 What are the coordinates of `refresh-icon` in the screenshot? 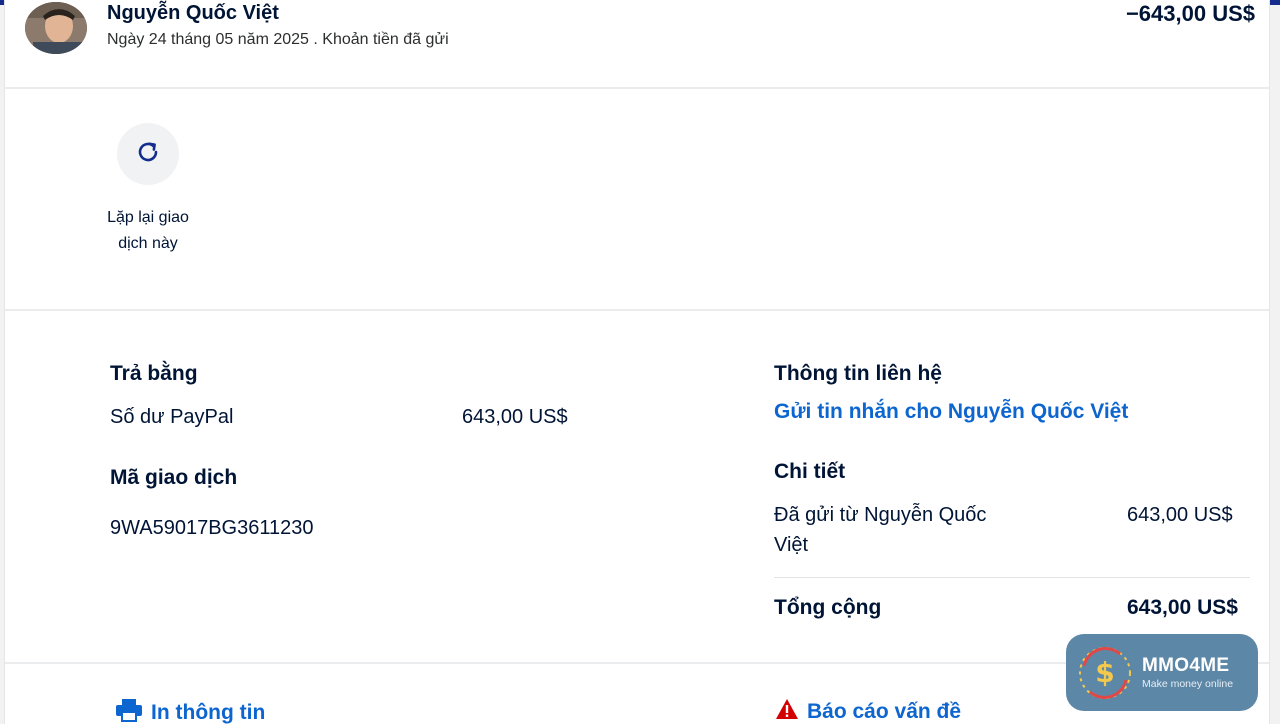 It's located at (148, 154).